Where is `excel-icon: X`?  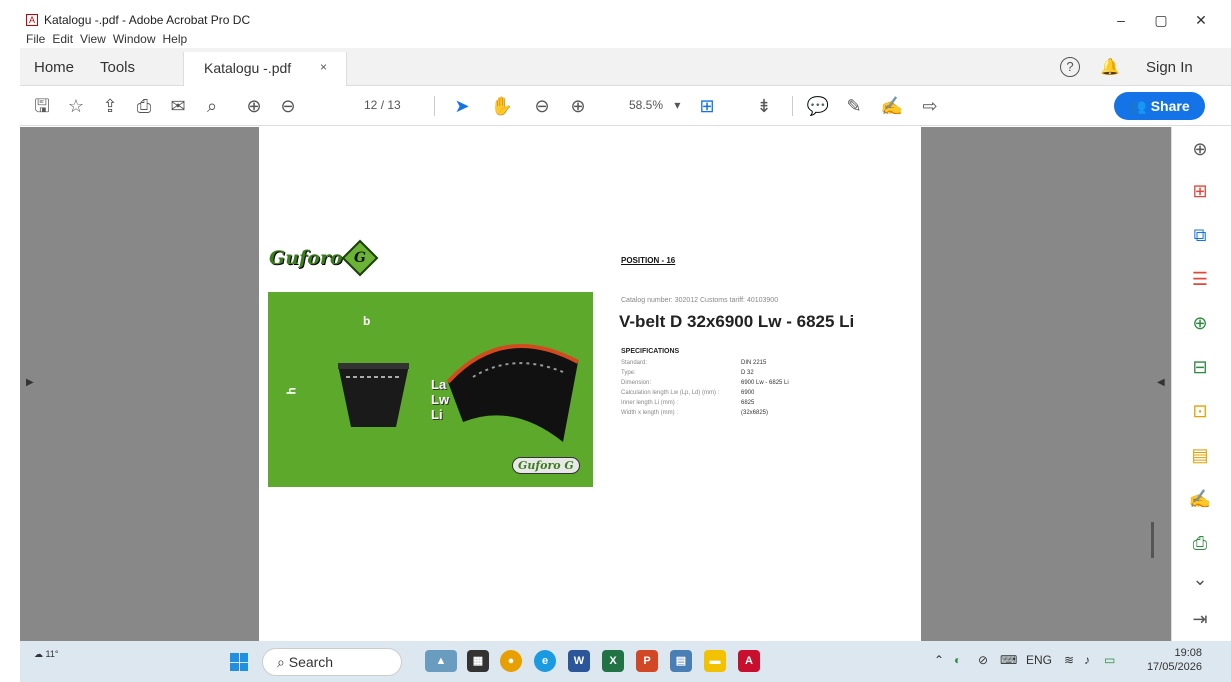 excel-icon: X is located at coordinates (613, 661).